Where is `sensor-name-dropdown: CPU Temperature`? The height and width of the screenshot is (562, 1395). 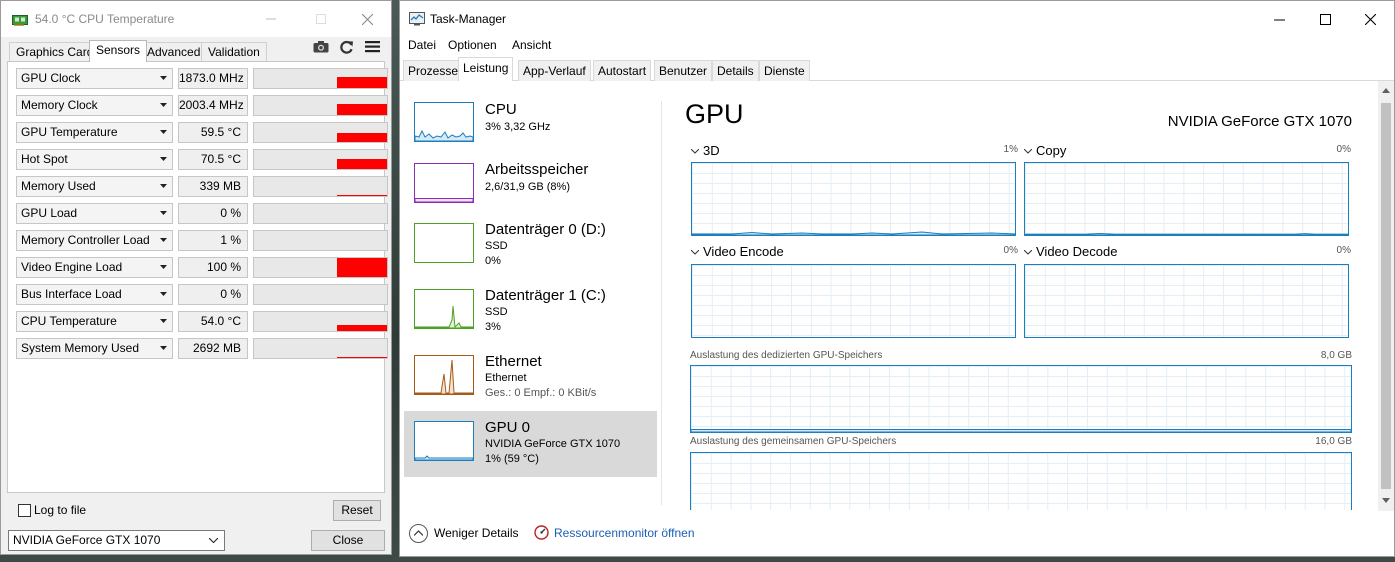 sensor-name-dropdown: CPU Temperature is located at coordinates (94, 321).